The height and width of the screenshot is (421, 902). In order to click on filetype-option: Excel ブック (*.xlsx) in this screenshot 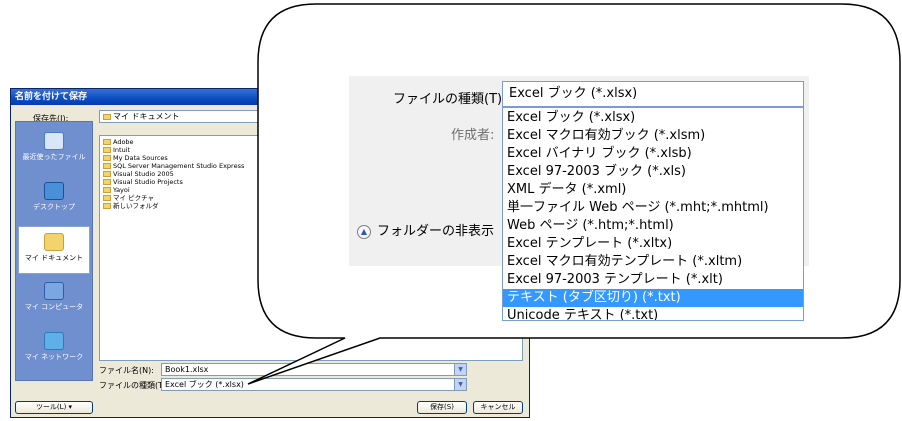, I will do `click(653, 118)`.